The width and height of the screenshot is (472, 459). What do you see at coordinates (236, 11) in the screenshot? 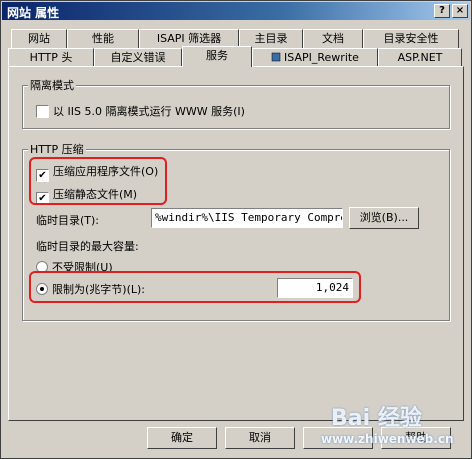
I see `title-bar: 网站 属性 ? ×` at bounding box center [236, 11].